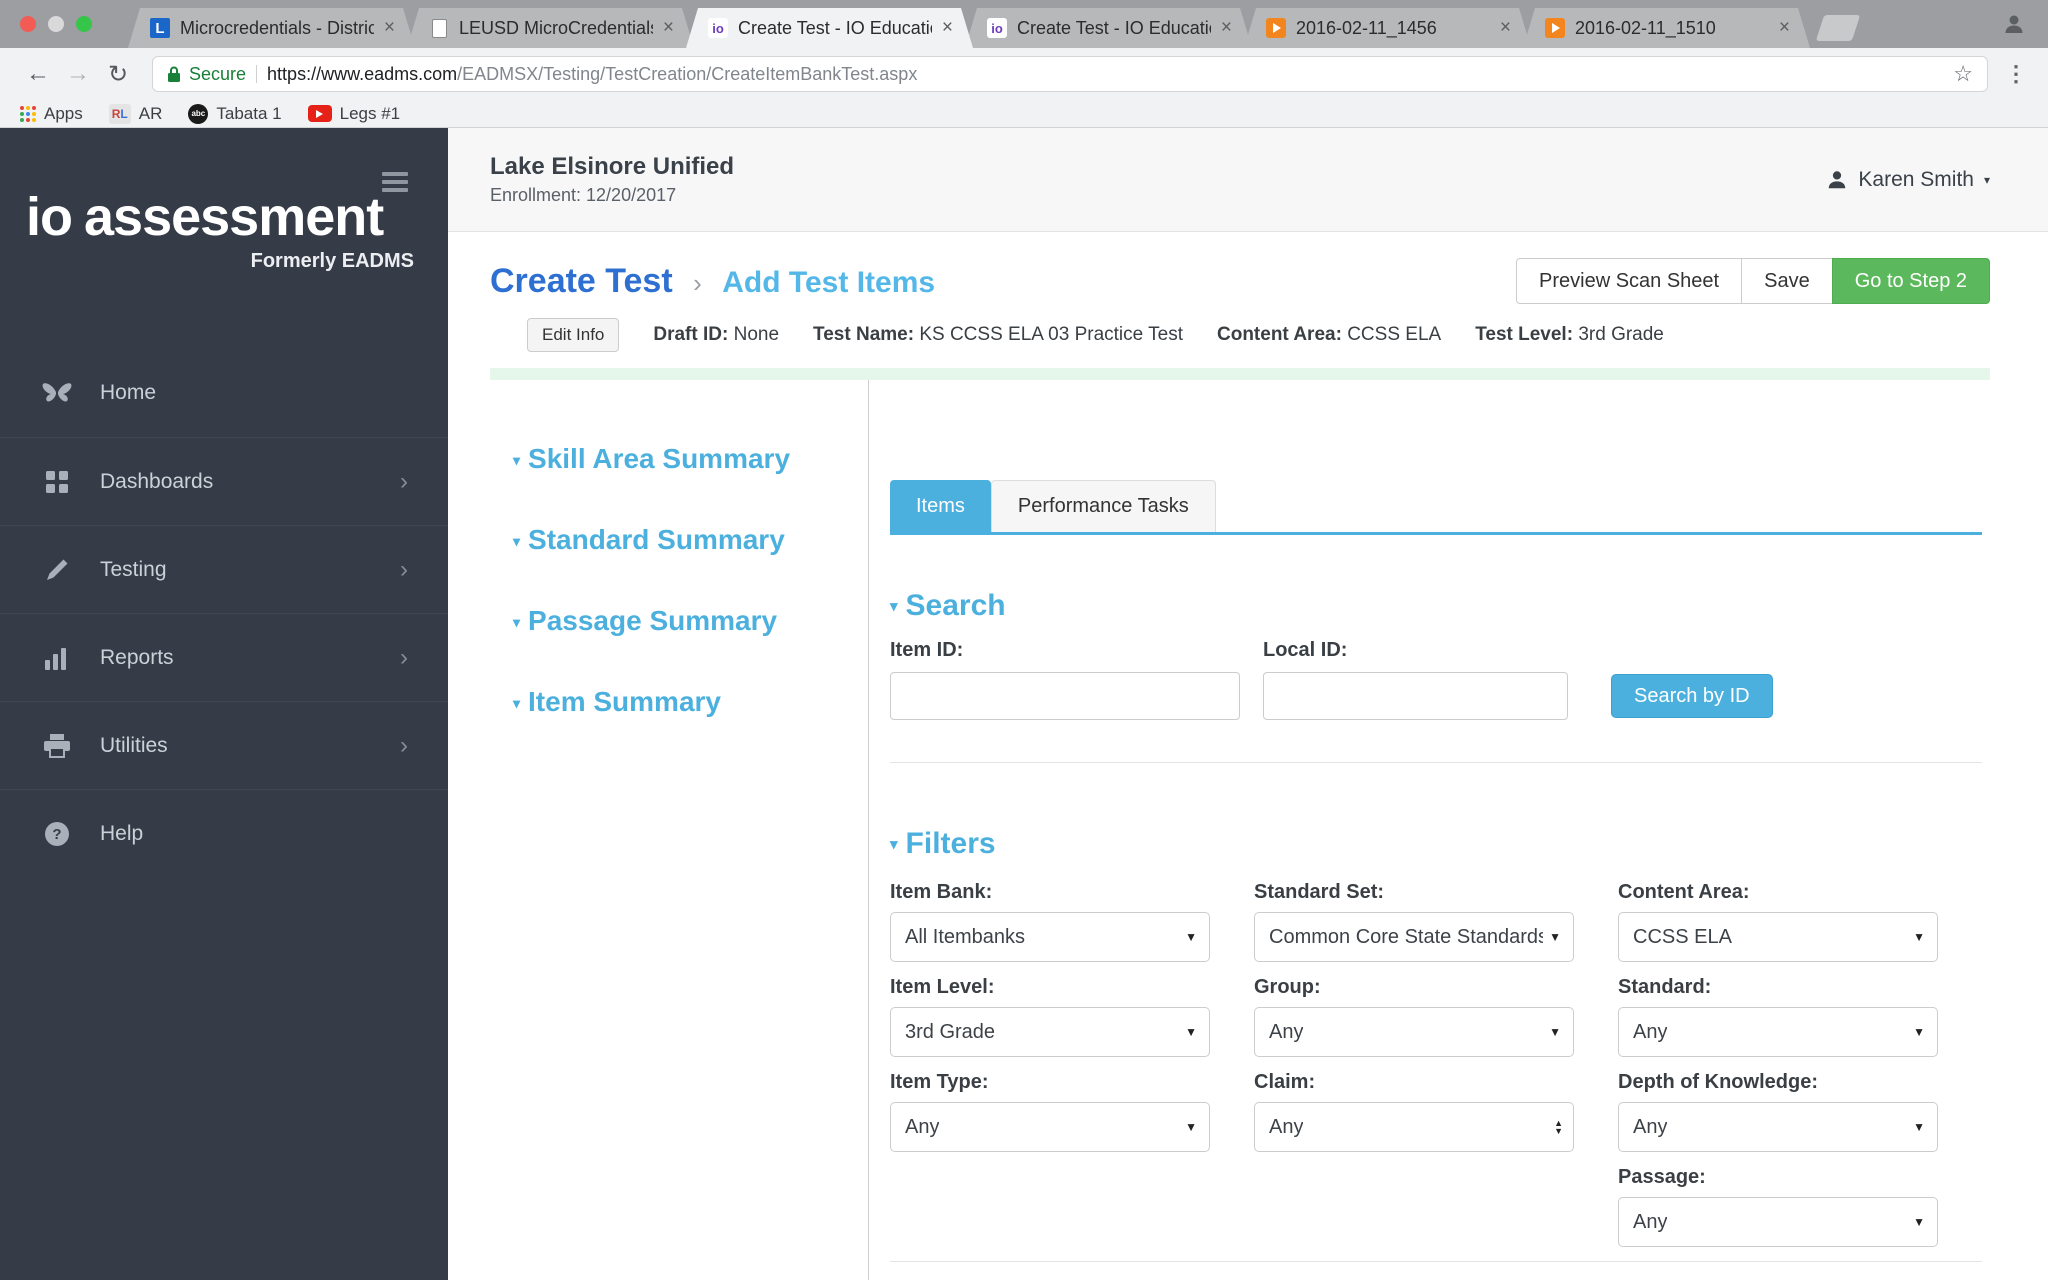 Image resolution: width=2048 pixels, height=1280 pixels. Describe the element at coordinates (1916, 179) in the screenshot. I see `user-name: Karen Smith` at that location.